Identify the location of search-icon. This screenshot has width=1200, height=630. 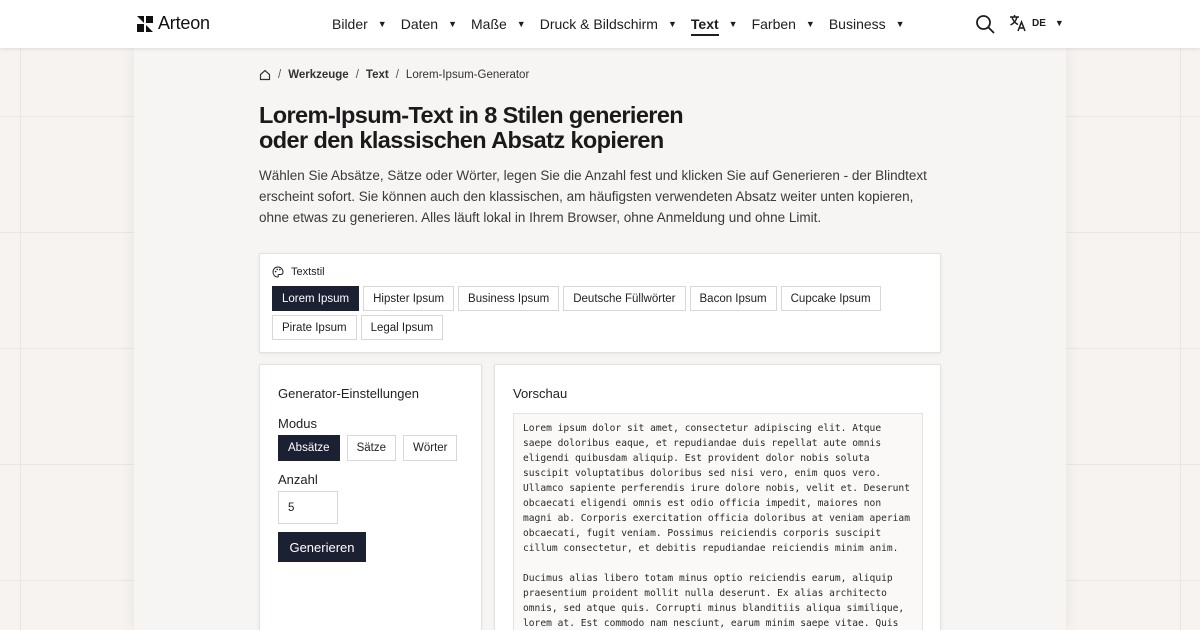
(985, 24).